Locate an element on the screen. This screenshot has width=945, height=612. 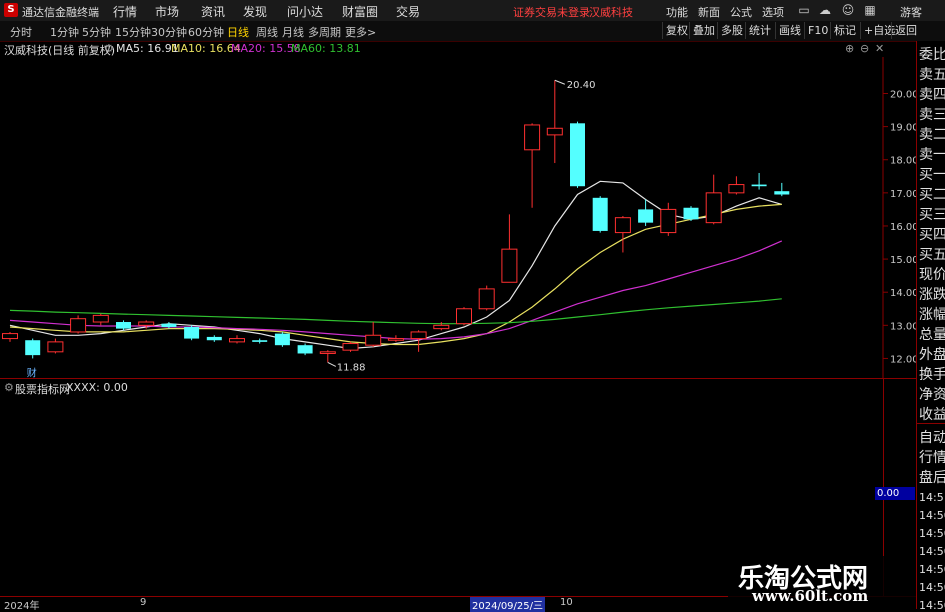
tick-hangqing: 行情 is located at coordinates (932, 457).